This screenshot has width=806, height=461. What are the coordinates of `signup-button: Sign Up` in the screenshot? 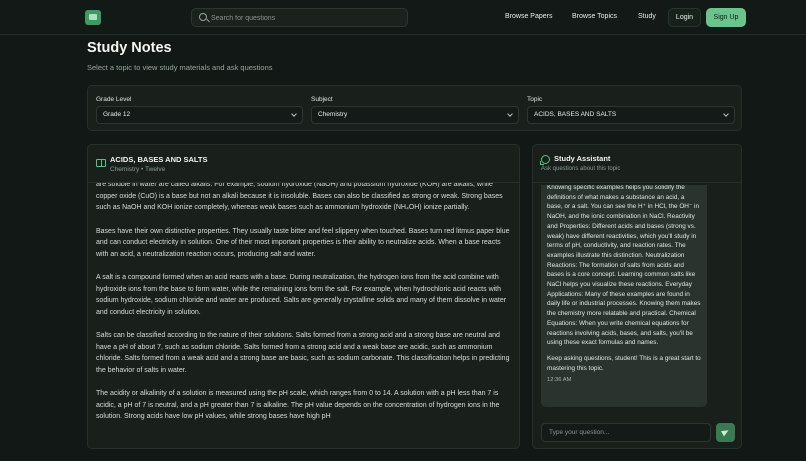 It's located at (726, 17).